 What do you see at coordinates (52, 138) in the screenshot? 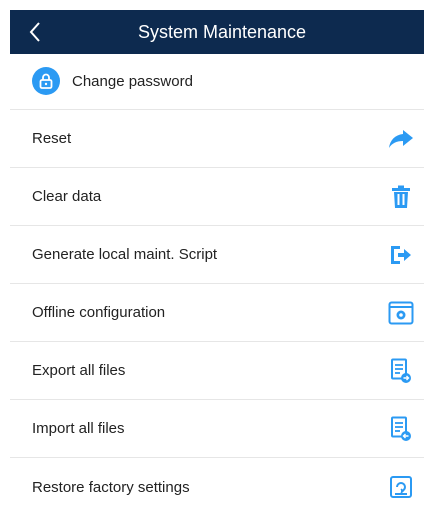
I see `reset-label: Reset` at bounding box center [52, 138].